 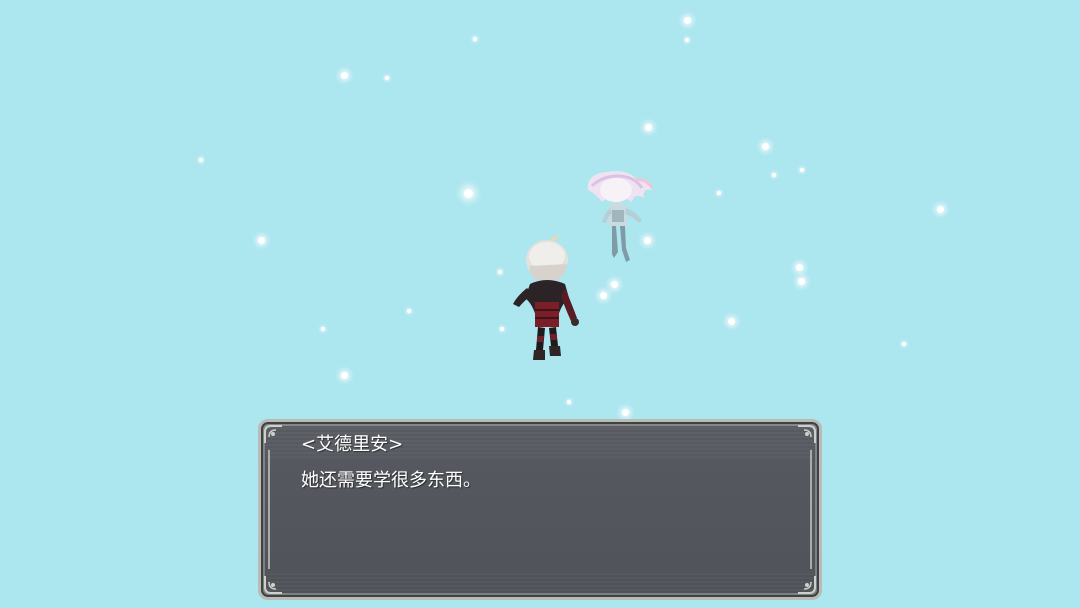 I want to click on dialogue-frame-right-rule, so click(x=811, y=509).